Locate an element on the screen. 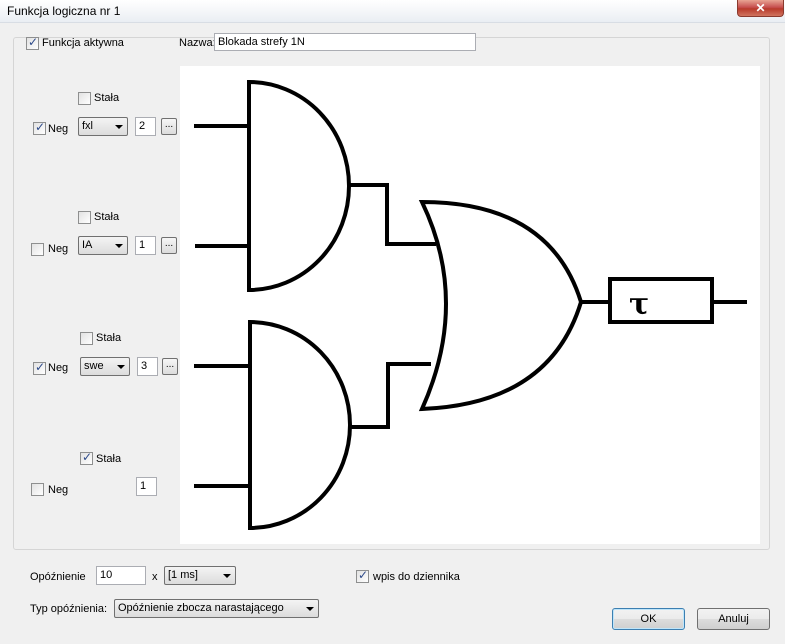  window-title: Funkcja logiczna nr 1 is located at coordinates (64, 11).